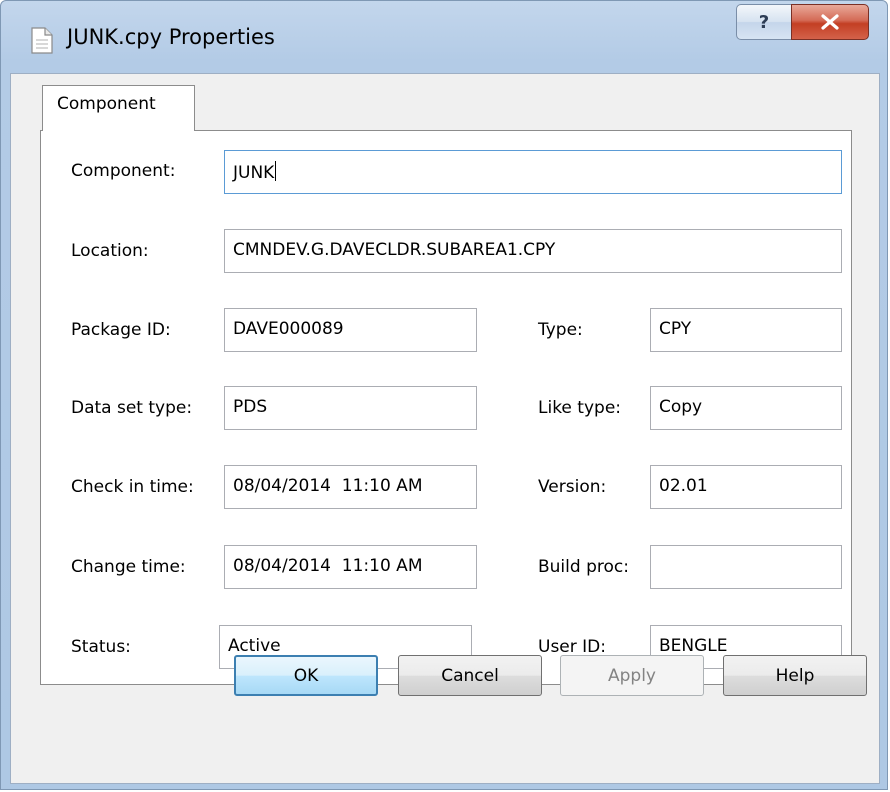  What do you see at coordinates (572, 647) in the screenshot?
I see `user-id-label: User ID:` at bounding box center [572, 647].